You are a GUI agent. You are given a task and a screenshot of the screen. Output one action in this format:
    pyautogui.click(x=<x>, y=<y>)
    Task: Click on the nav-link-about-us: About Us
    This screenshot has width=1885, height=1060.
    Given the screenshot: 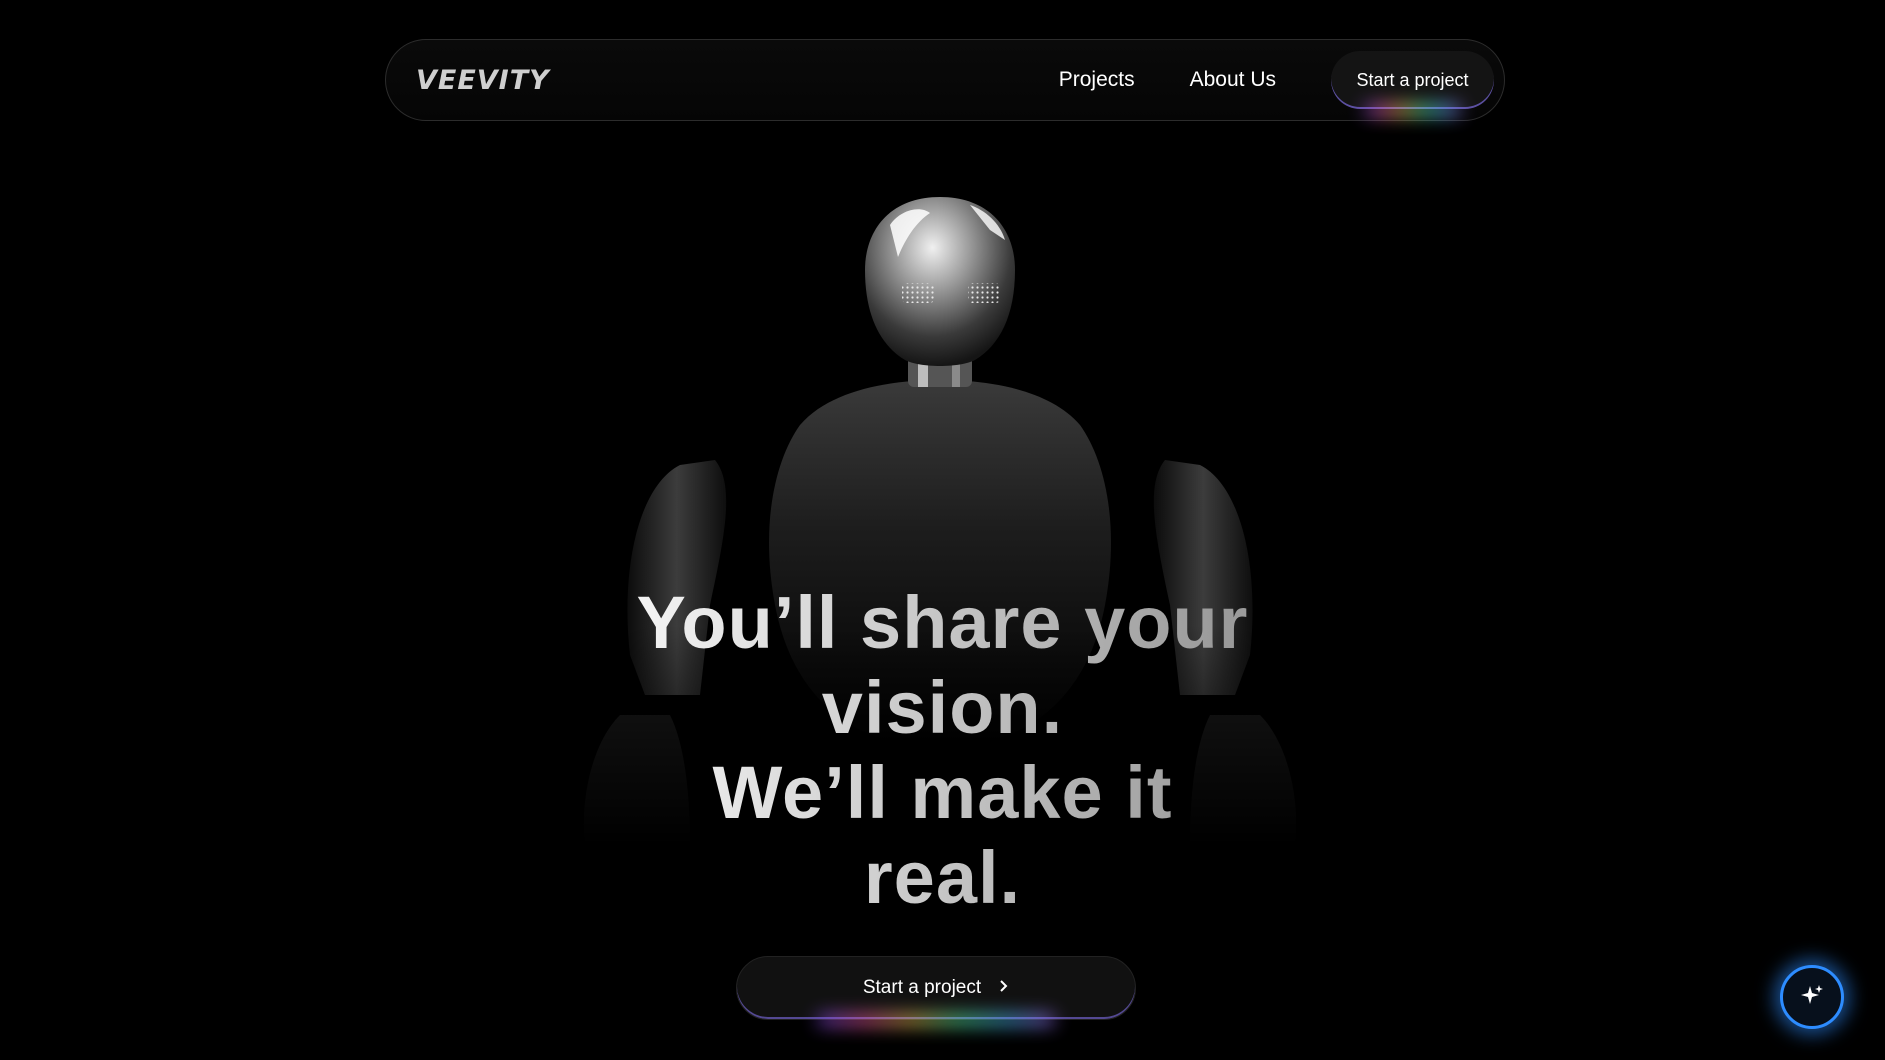 What is the action you would take?
    pyautogui.click(x=1233, y=80)
    